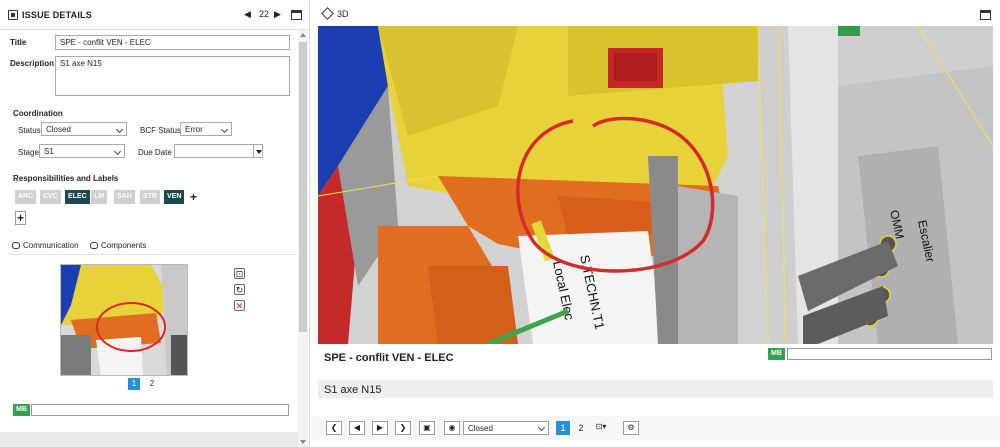 This screenshot has height=447, width=1000. I want to click on left-panel-scrollbar, so click(303, 238).